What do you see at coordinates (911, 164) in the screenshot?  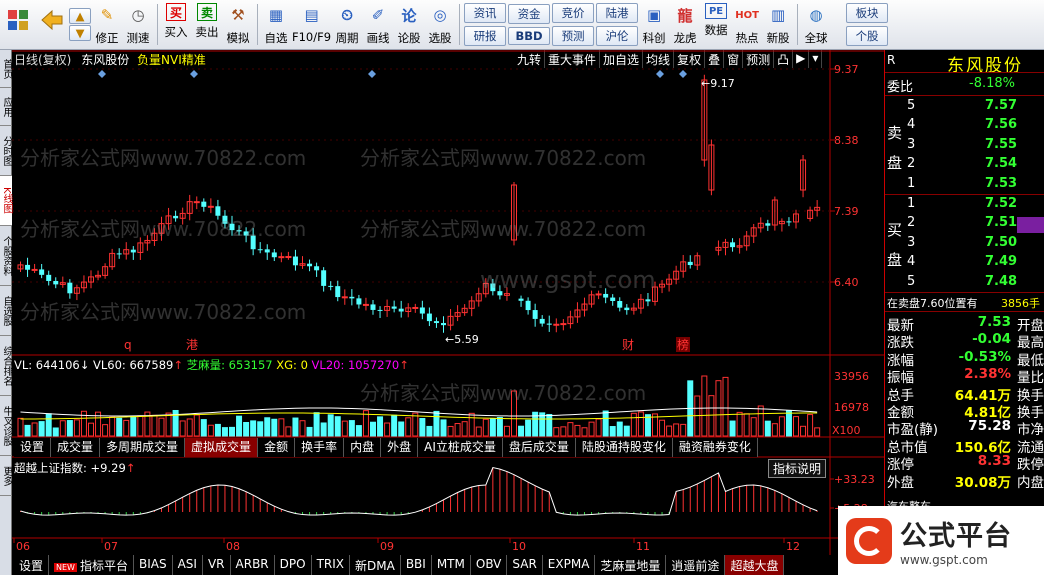 I see `order-level: 2` at bounding box center [911, 164].